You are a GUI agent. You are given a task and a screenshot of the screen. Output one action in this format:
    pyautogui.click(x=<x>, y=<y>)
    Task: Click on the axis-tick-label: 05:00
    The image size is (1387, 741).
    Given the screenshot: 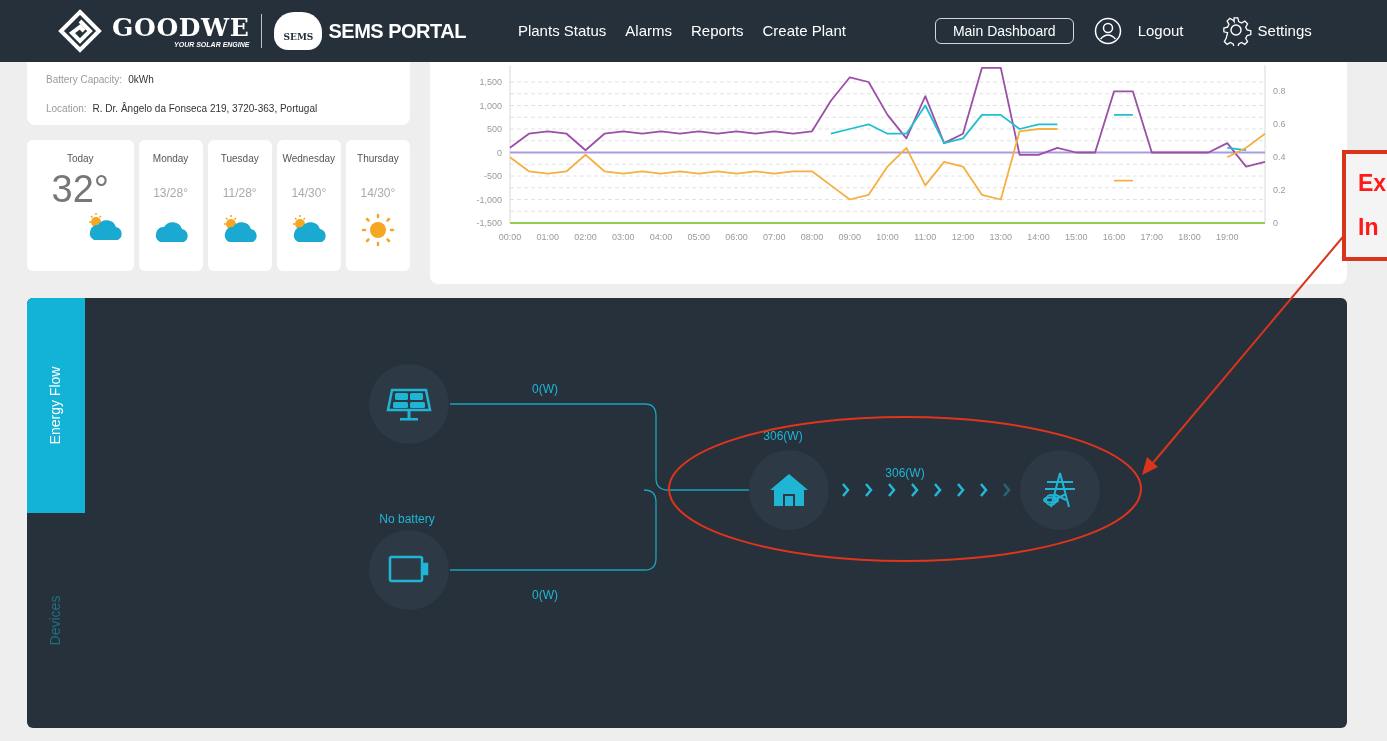 What is the action you would take?
    pyautogui.click(x=698, y=237)
    